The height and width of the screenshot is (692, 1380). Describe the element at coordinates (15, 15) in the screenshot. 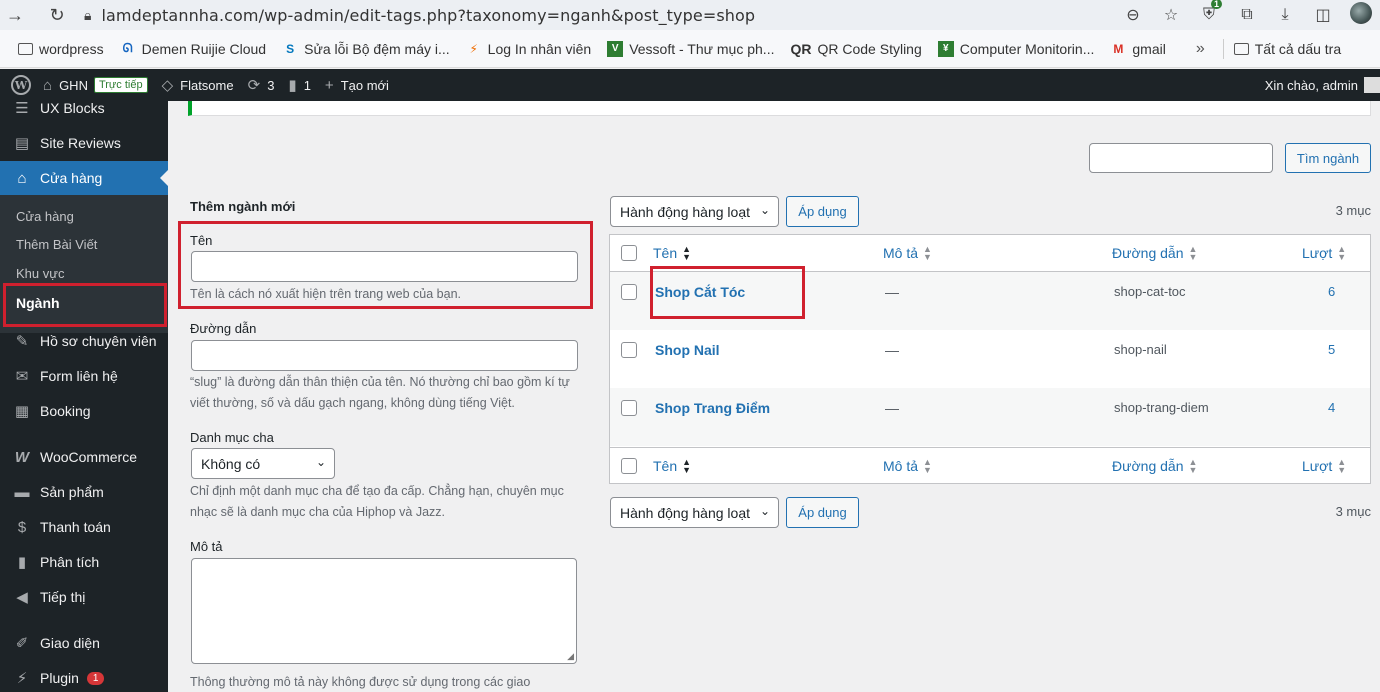

I see `forward-icon: →` at that location.